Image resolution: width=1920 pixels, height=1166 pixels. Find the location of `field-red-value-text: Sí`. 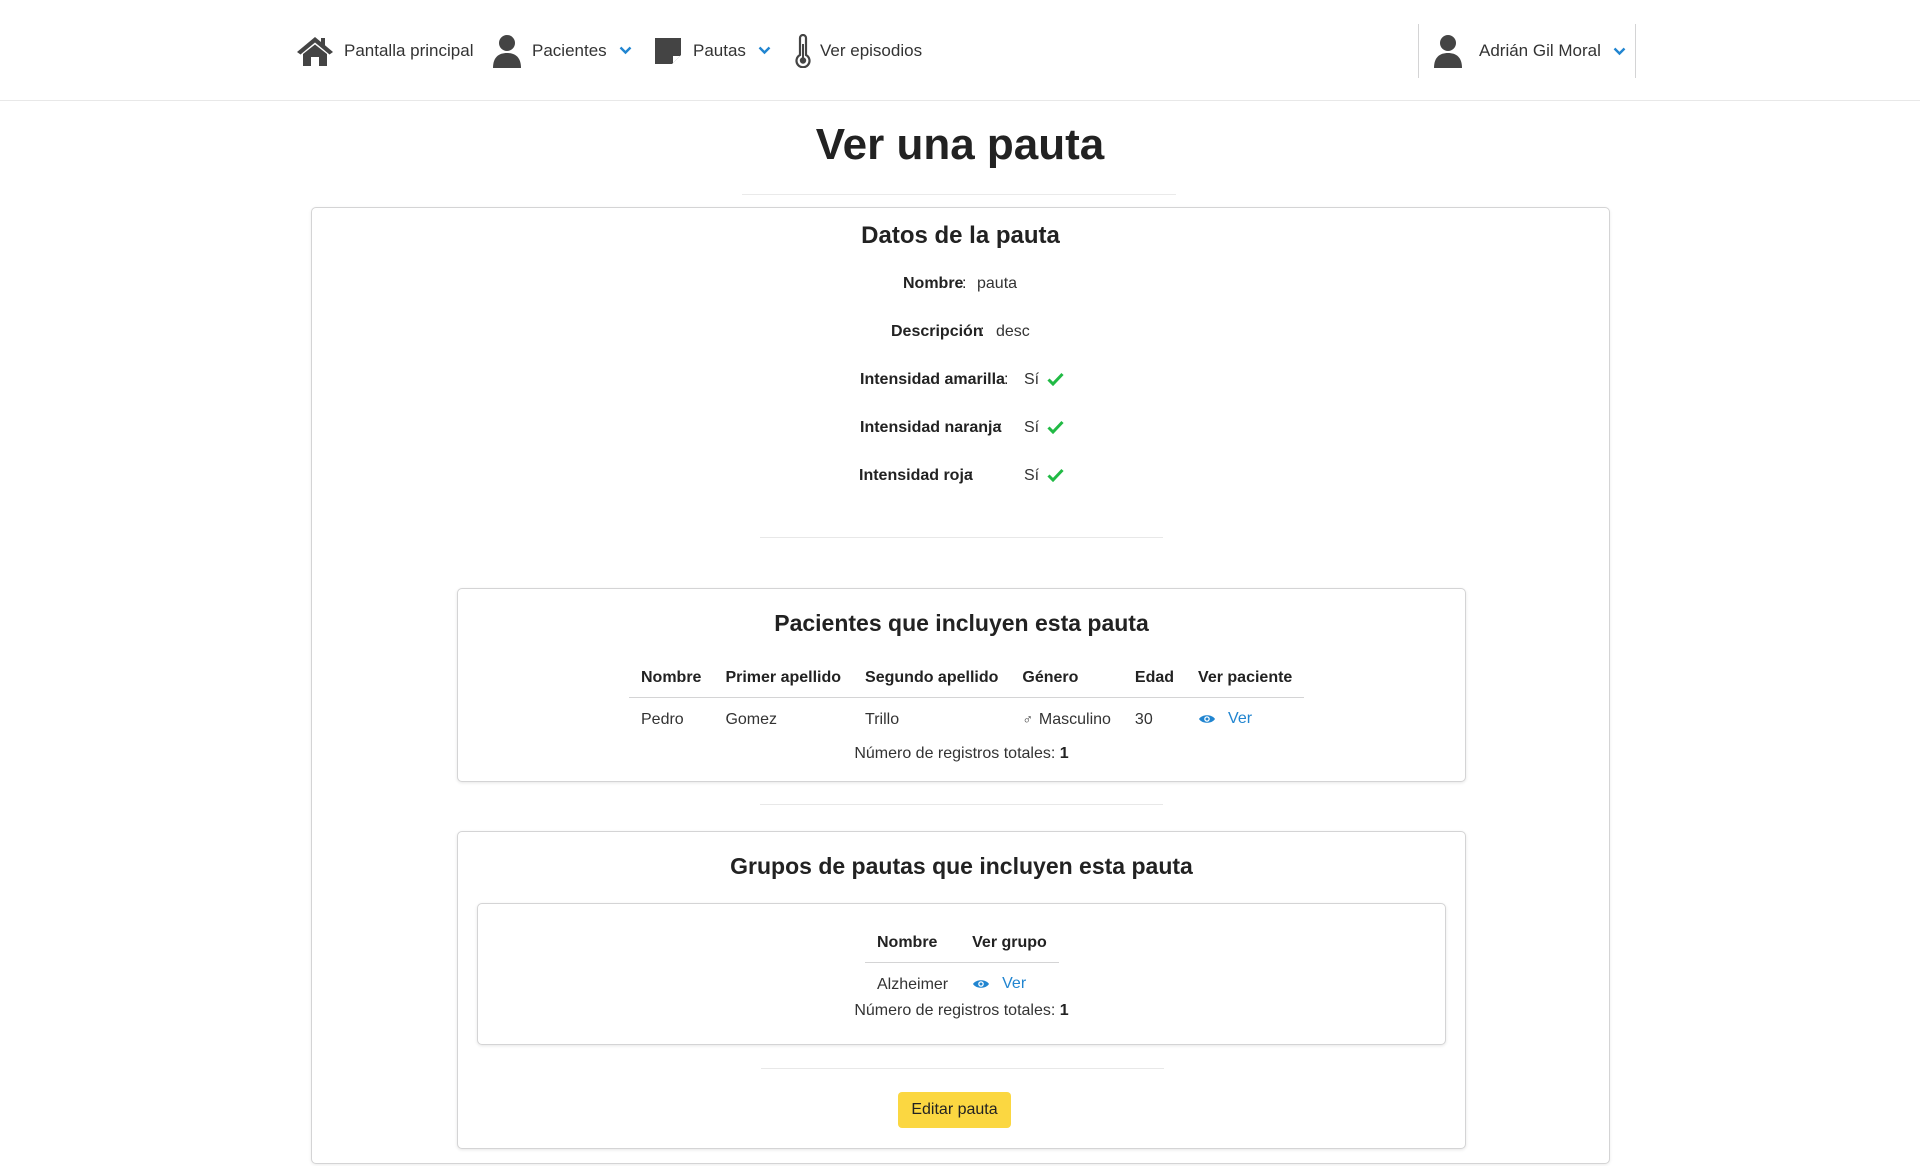

field-red-value-text: Sí is located at coordinates (1032, 475).